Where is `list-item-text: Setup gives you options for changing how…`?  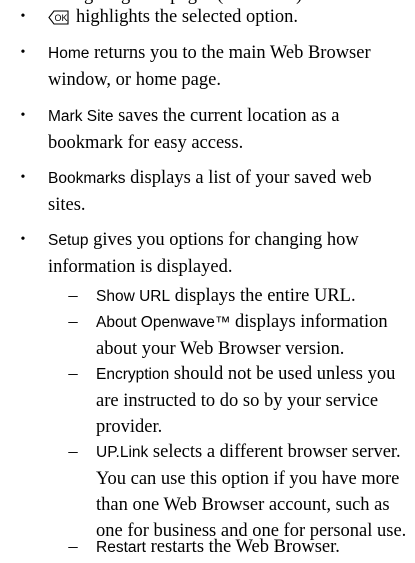
list-item-text: Setup gives you options for changing how… is located at coordinates (228, 253).